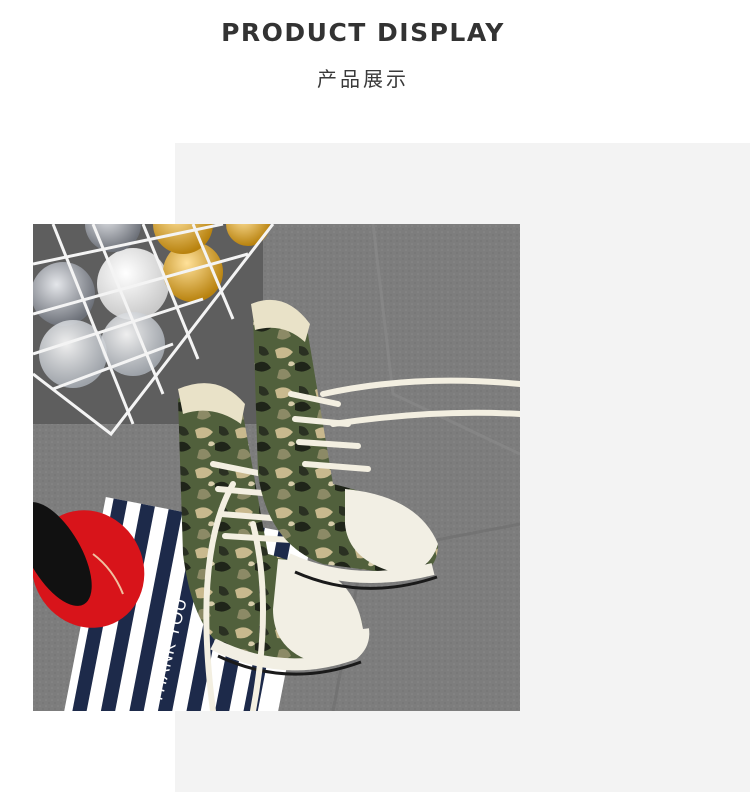 The image size is (750, 792). I want to click on section-subtitle: 产品展示, so click(363, 79).